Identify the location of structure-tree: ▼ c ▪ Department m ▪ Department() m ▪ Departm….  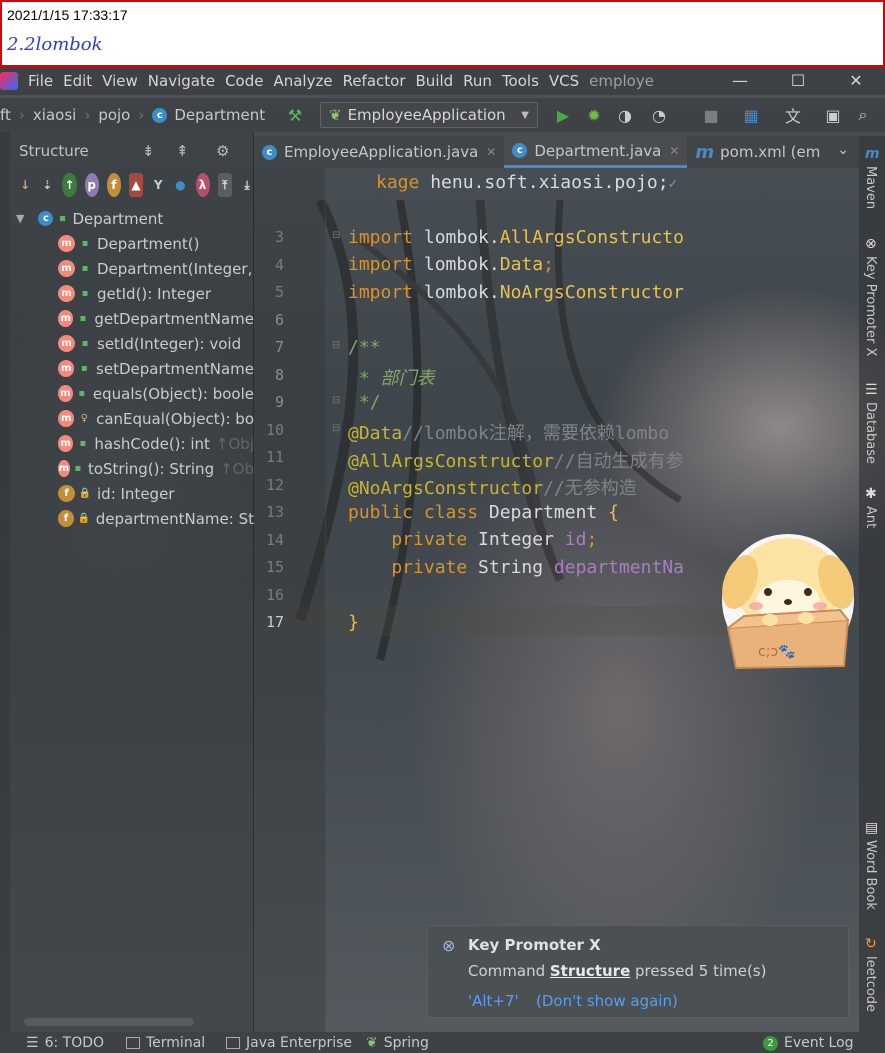
(132, 368).